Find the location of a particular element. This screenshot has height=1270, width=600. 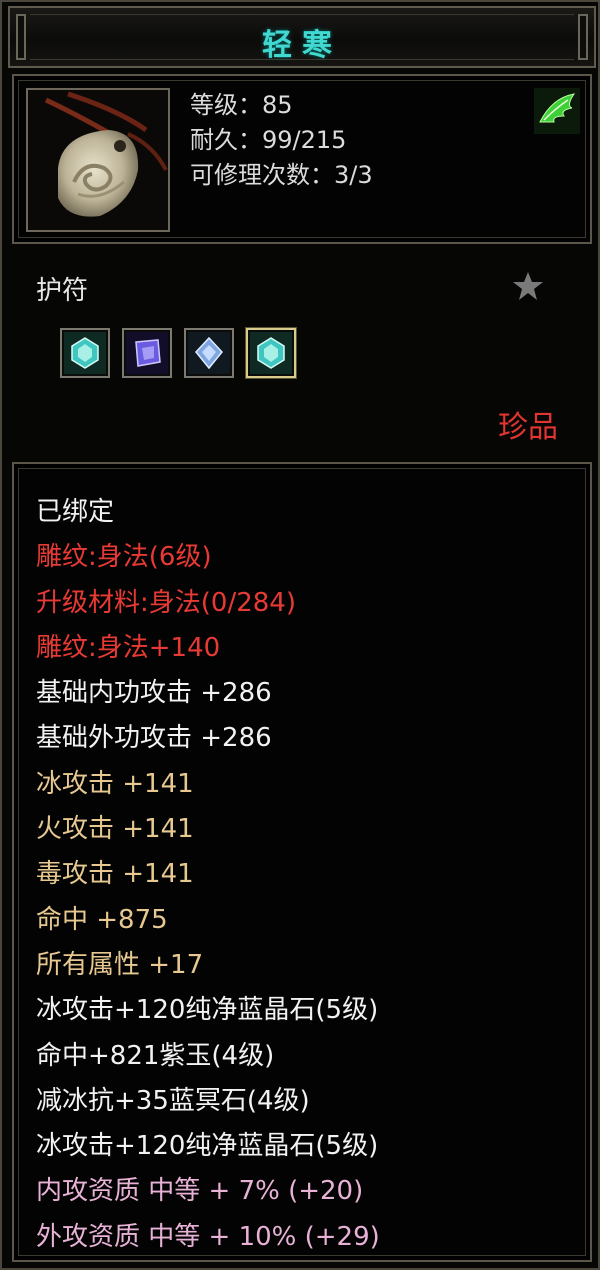

gem-slots is located at coordinates (178, 353).